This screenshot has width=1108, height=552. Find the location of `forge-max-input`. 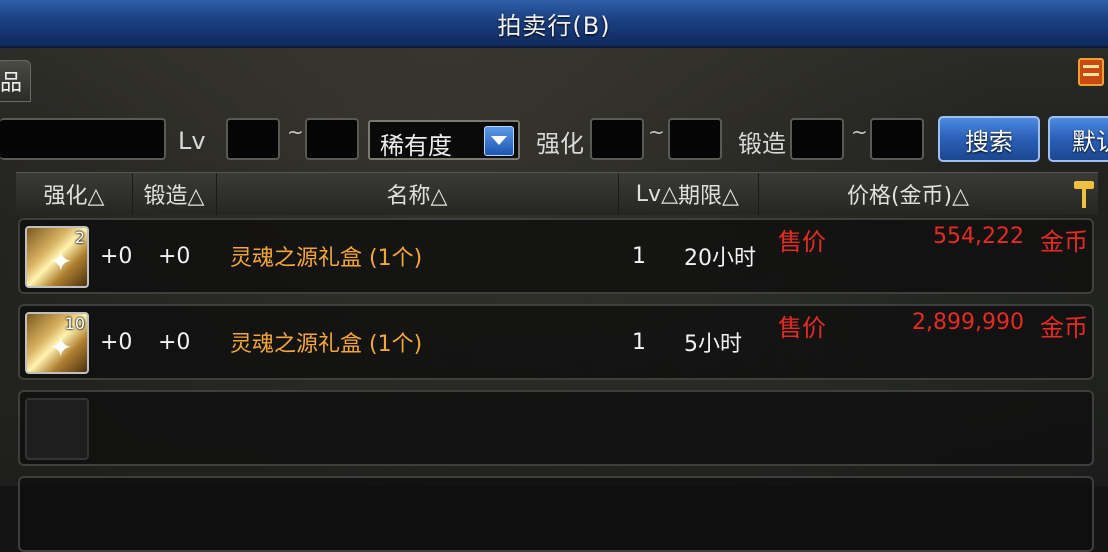

forge-max-input is located at coordinates (897, 139).